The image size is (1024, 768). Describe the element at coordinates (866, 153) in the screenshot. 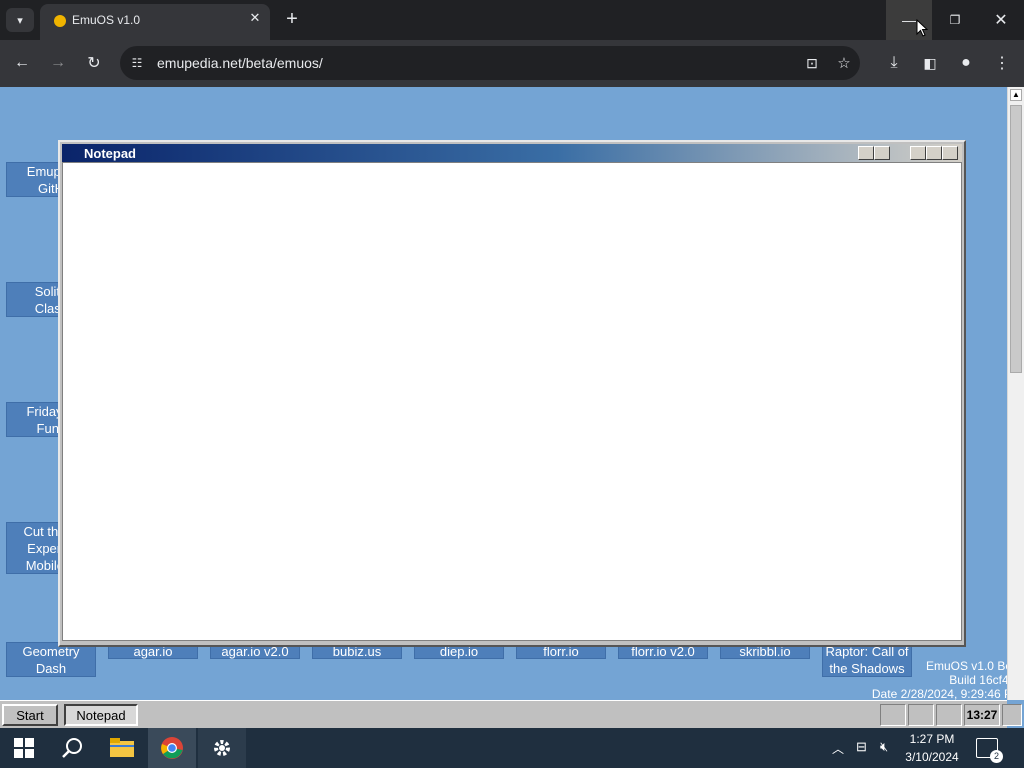

I see `notepad-help-button` at that location.